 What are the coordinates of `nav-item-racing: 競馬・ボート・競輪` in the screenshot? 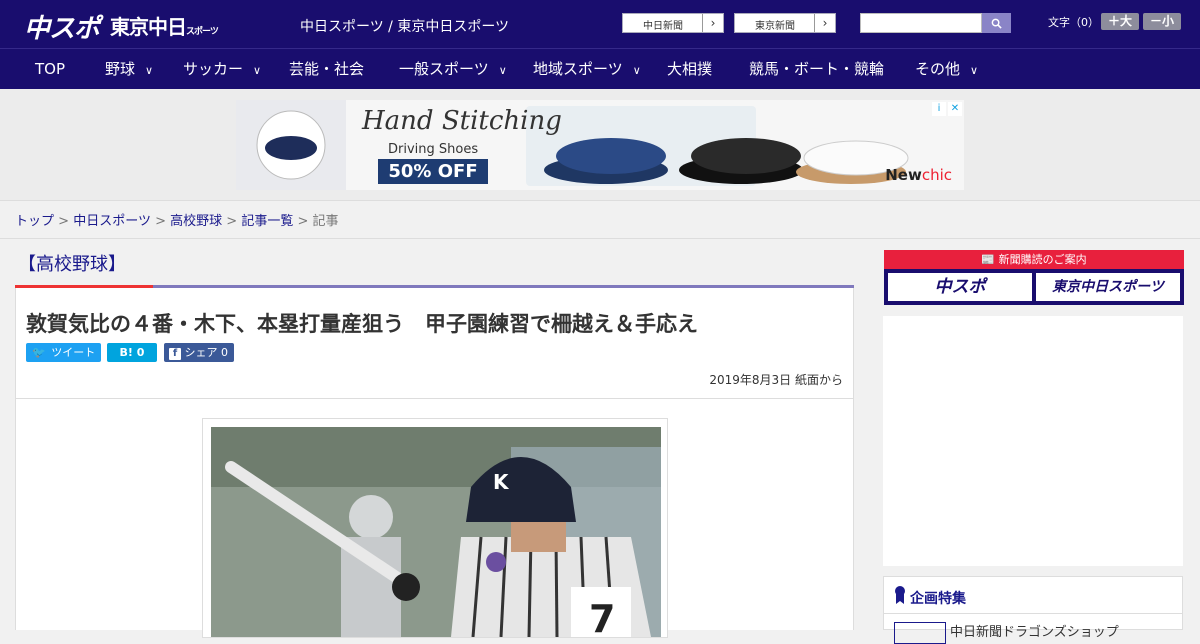 It's located at (816, 69).